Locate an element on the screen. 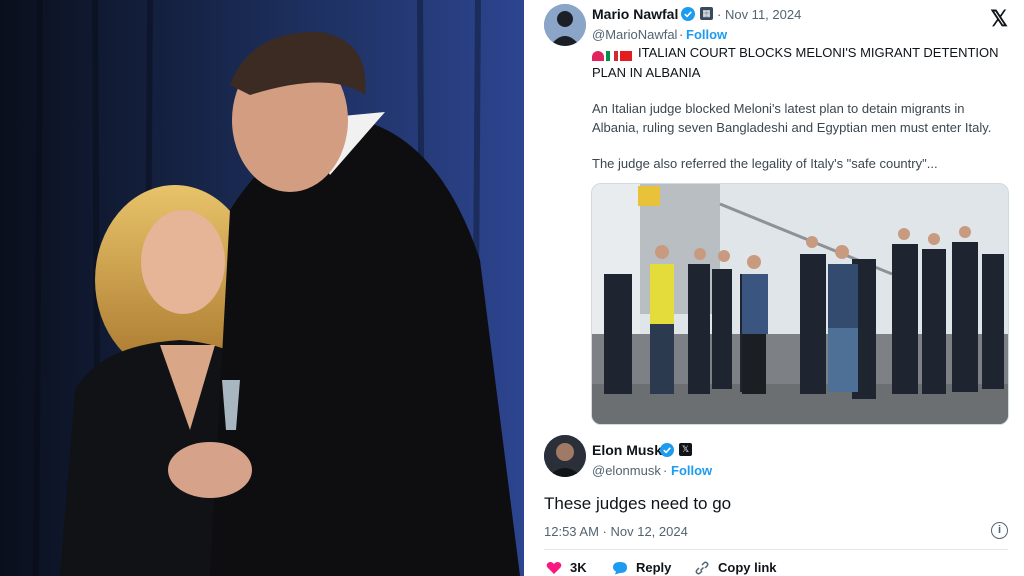 The width and height of the screenshot is (1024, 576). italy-flag-icon is located at coordinates (612, 55).